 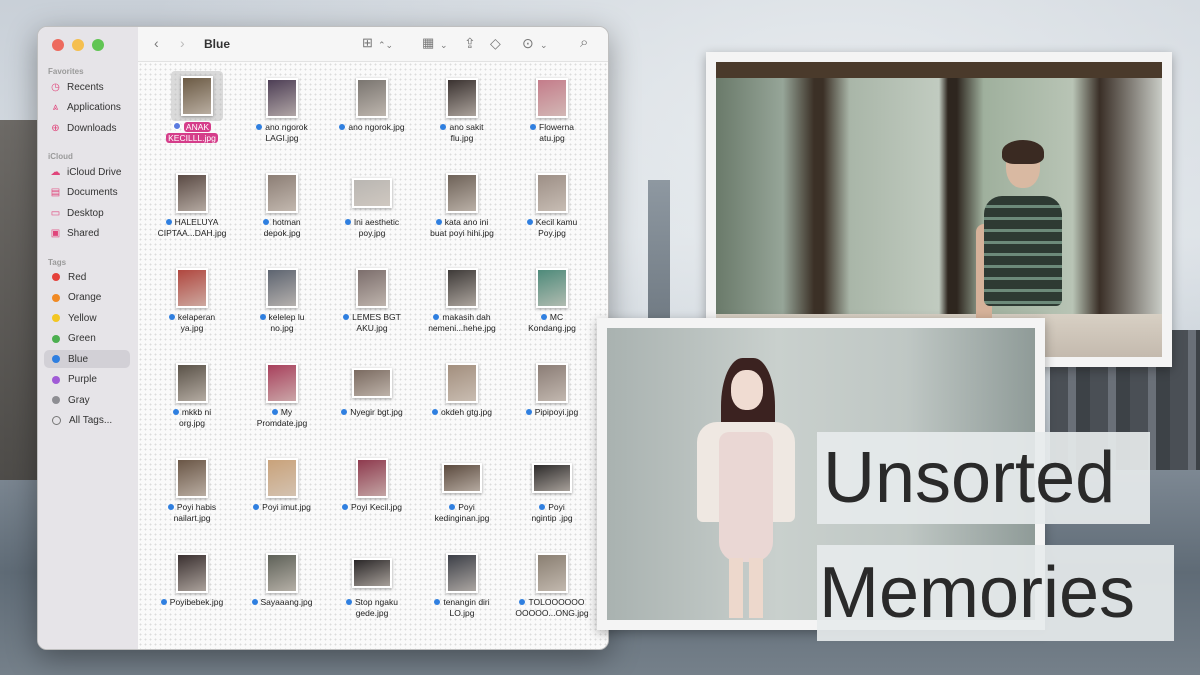 I want to click on window-frame, so click(x=939, y=70).